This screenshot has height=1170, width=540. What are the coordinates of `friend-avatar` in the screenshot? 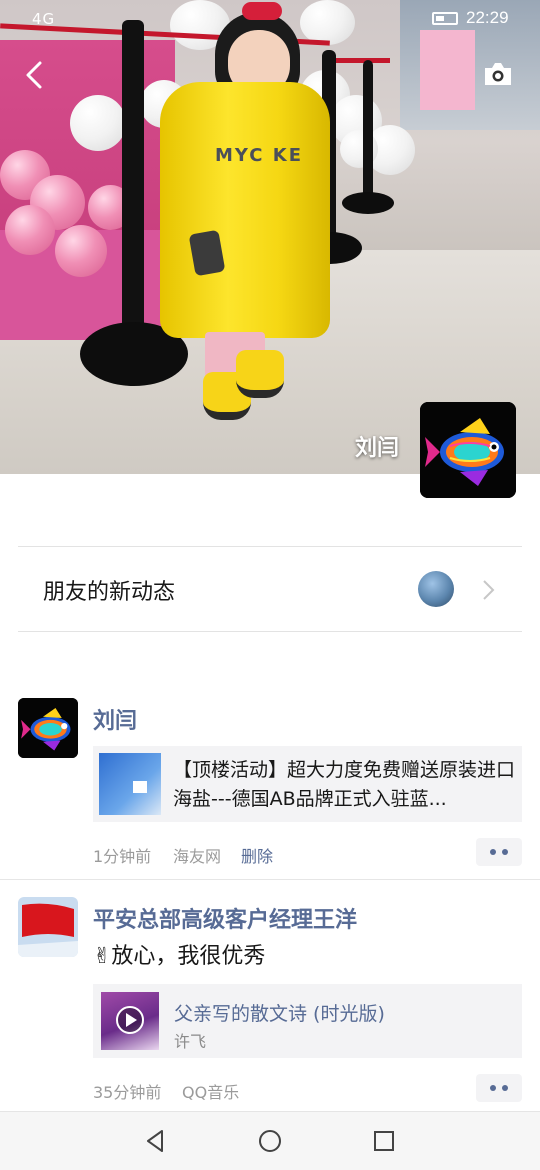 It's located at (436, 589).